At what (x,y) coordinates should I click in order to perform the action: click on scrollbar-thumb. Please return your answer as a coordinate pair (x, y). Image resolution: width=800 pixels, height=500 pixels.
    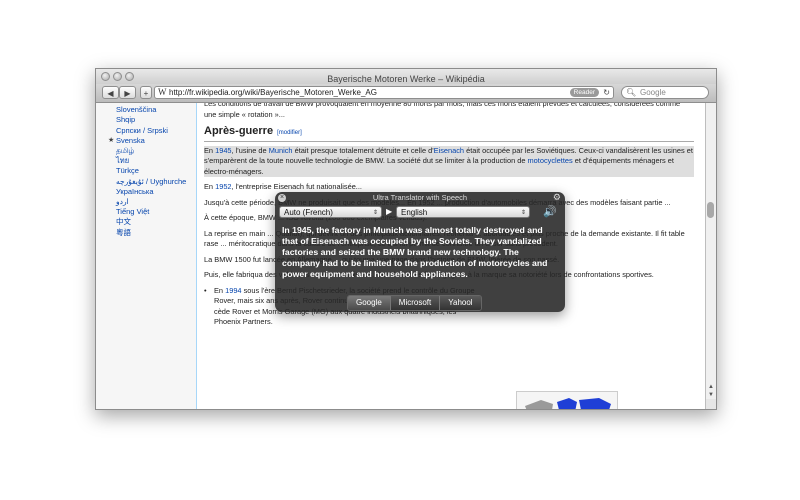
    Looking at the image, I should click on (710, 210).